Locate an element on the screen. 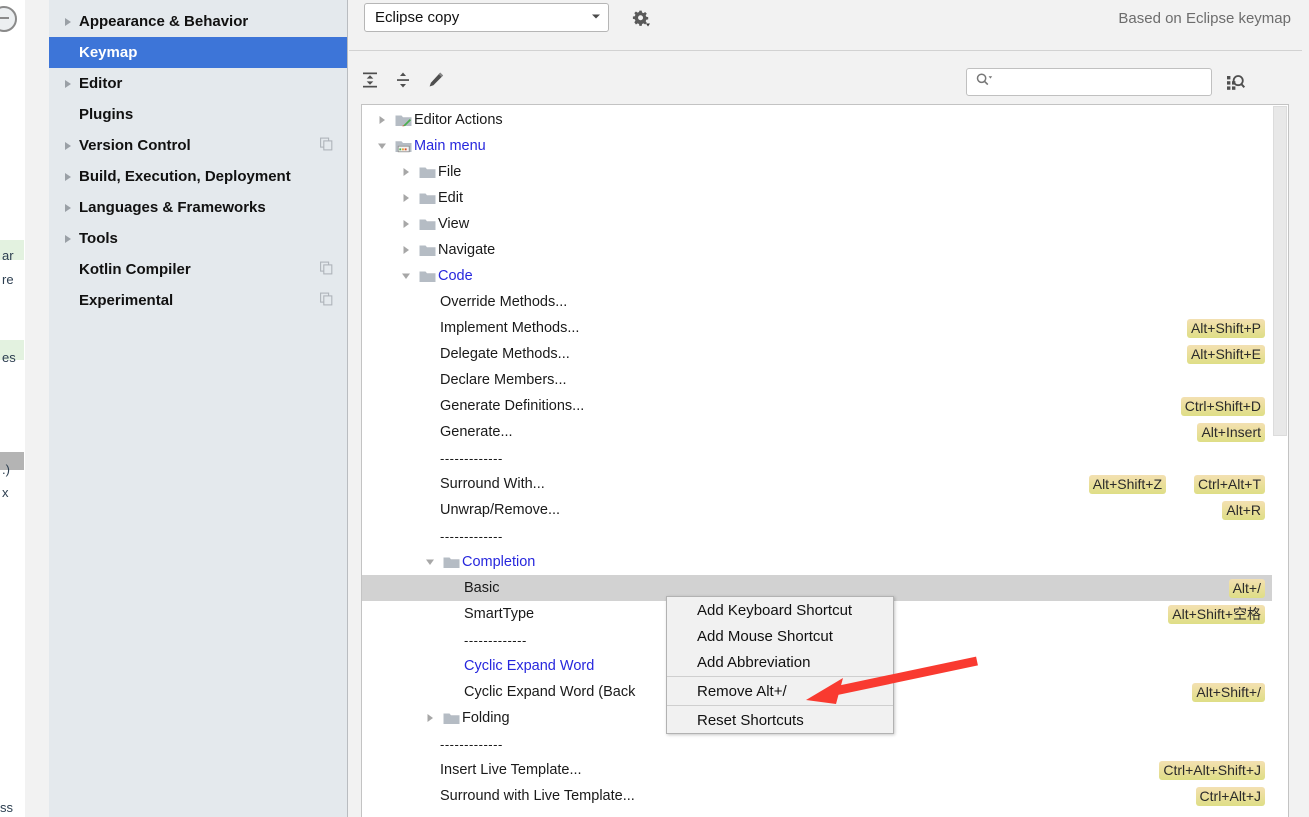 The image size is (1309, 817). tree-scrollbar-thumb is located at coordinates (1280, 271).